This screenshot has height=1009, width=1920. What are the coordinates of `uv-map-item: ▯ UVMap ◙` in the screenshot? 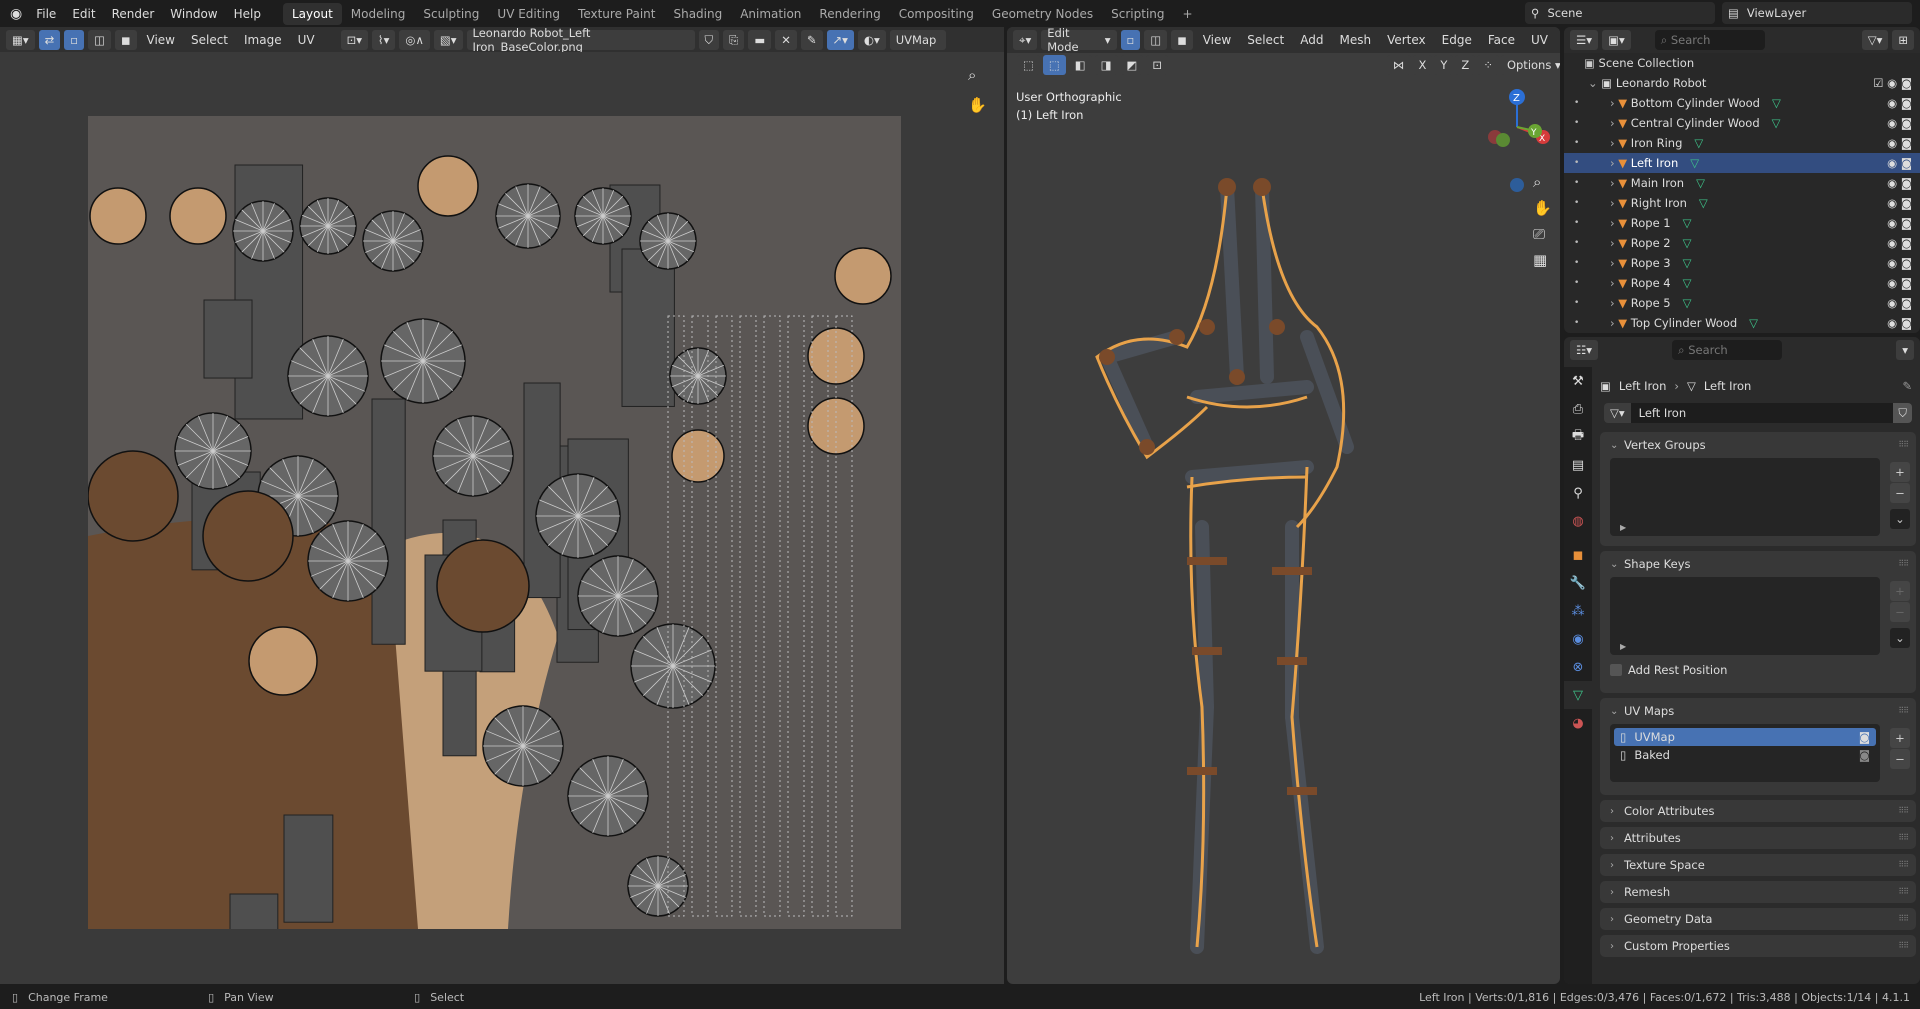 It's located at (1745, 737).